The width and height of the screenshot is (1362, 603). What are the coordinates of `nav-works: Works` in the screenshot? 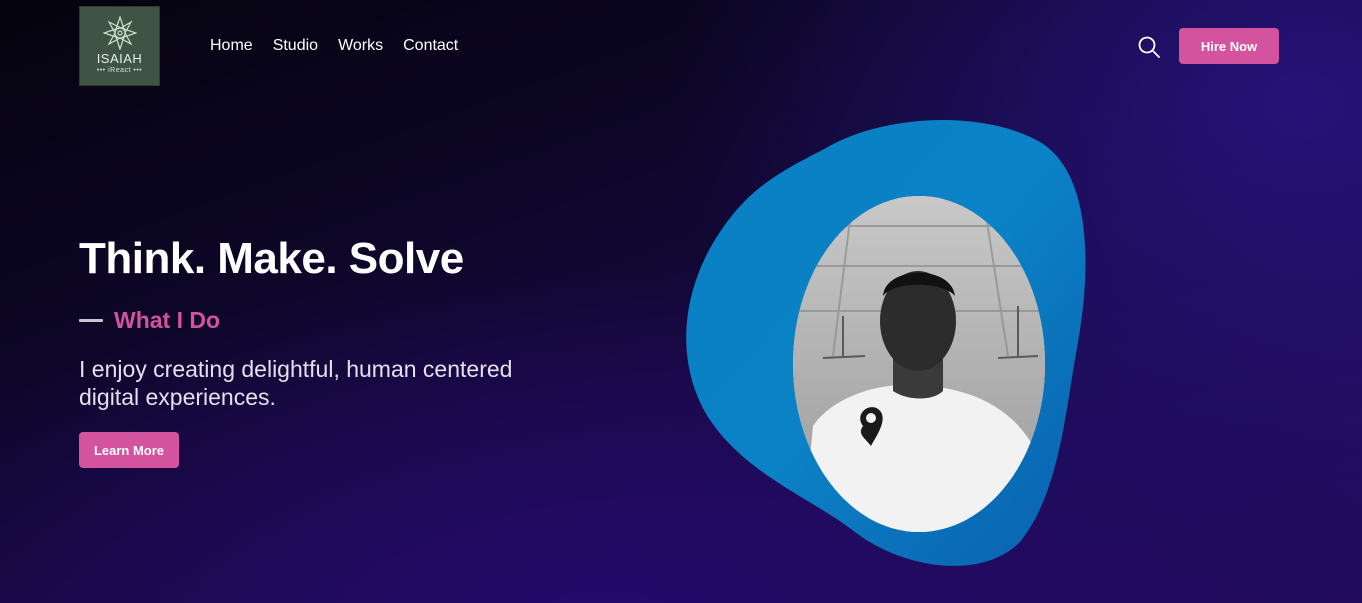 It's located at (360, 46).